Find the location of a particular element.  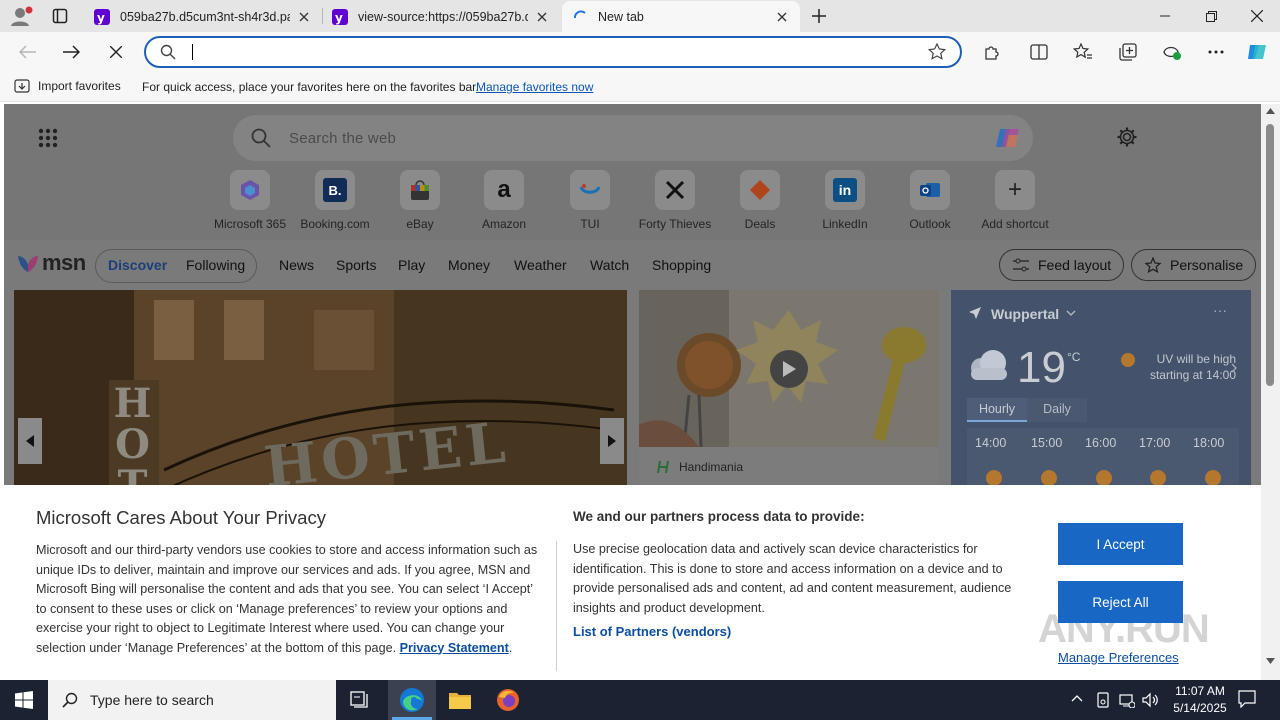

volume-icon is located at coordinates (1150, 700).